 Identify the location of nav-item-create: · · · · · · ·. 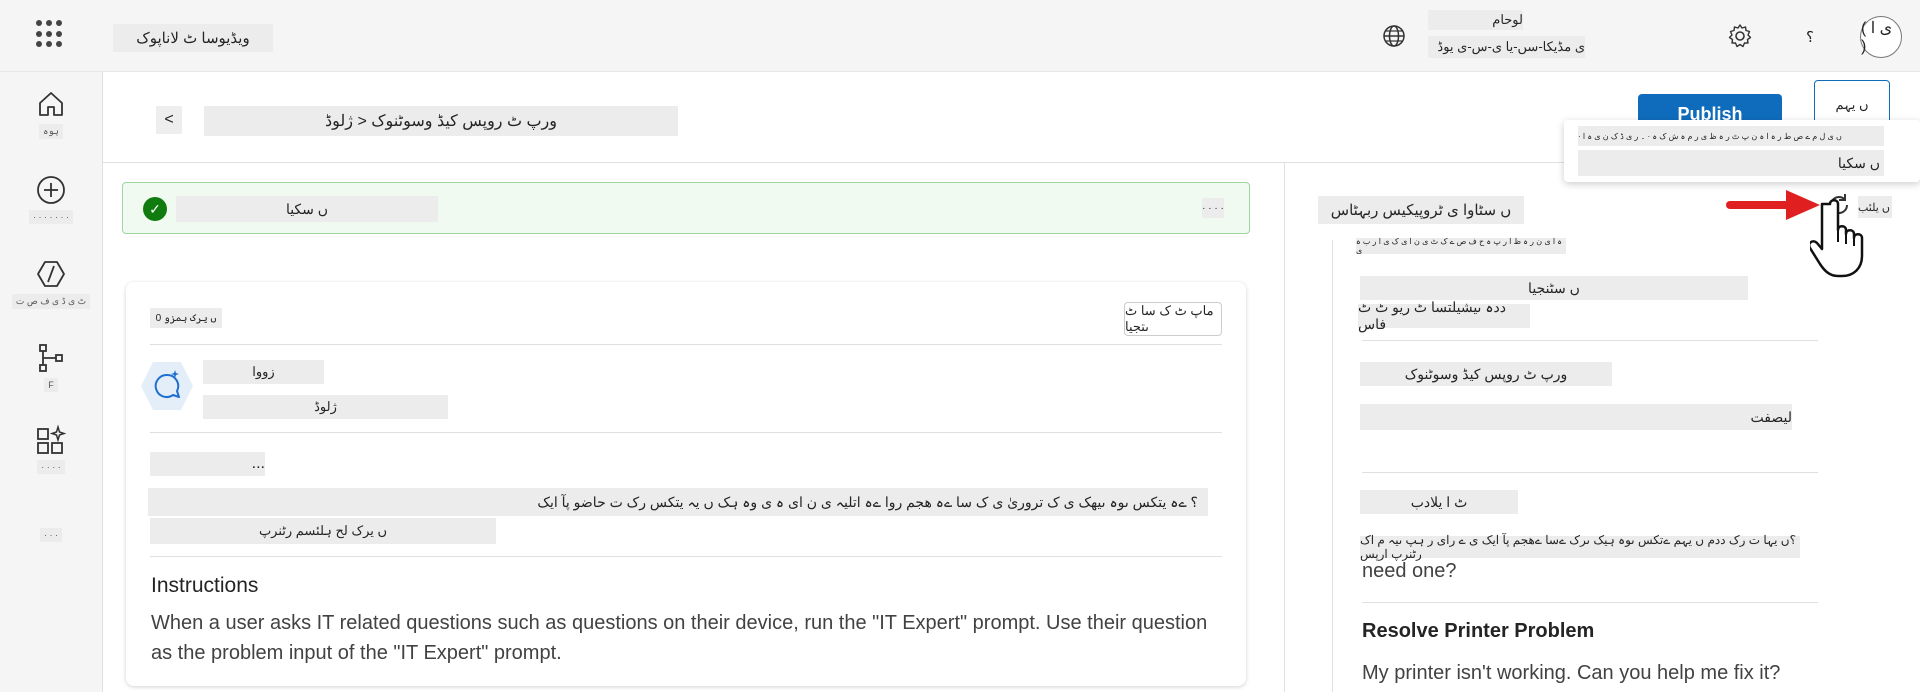
(51, 199).